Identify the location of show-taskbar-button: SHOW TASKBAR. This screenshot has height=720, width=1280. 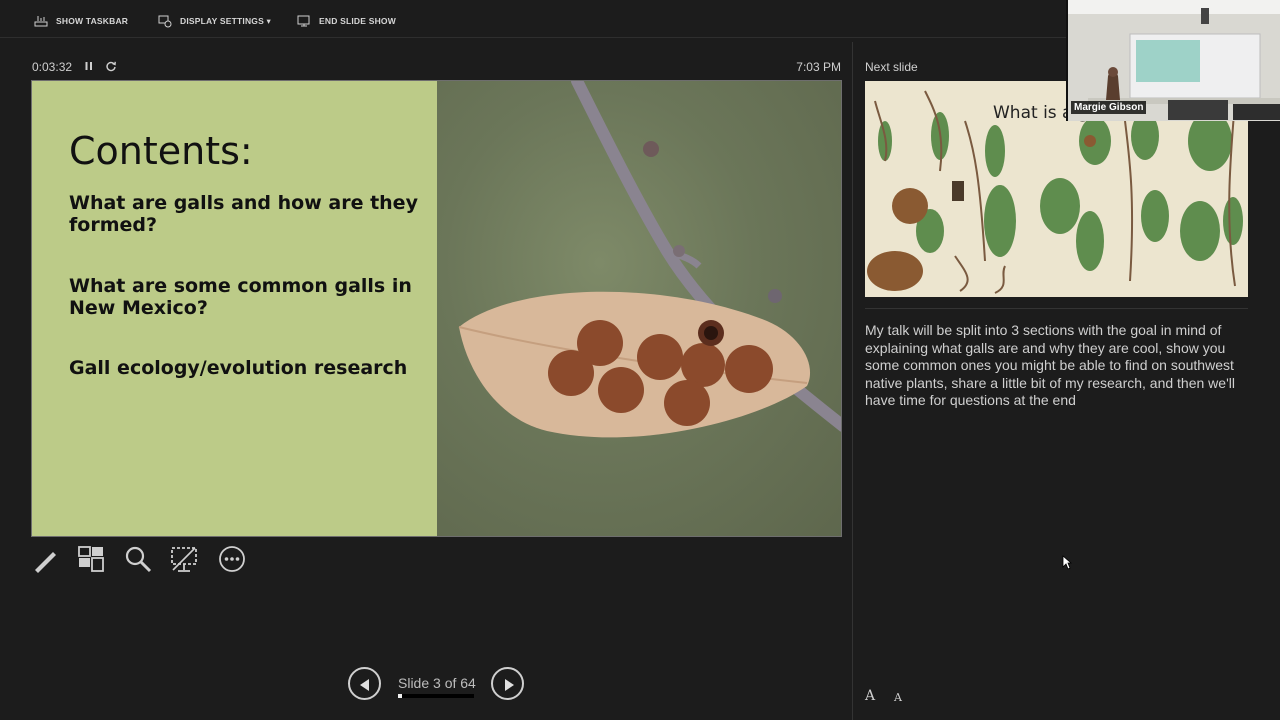
(81, 21).